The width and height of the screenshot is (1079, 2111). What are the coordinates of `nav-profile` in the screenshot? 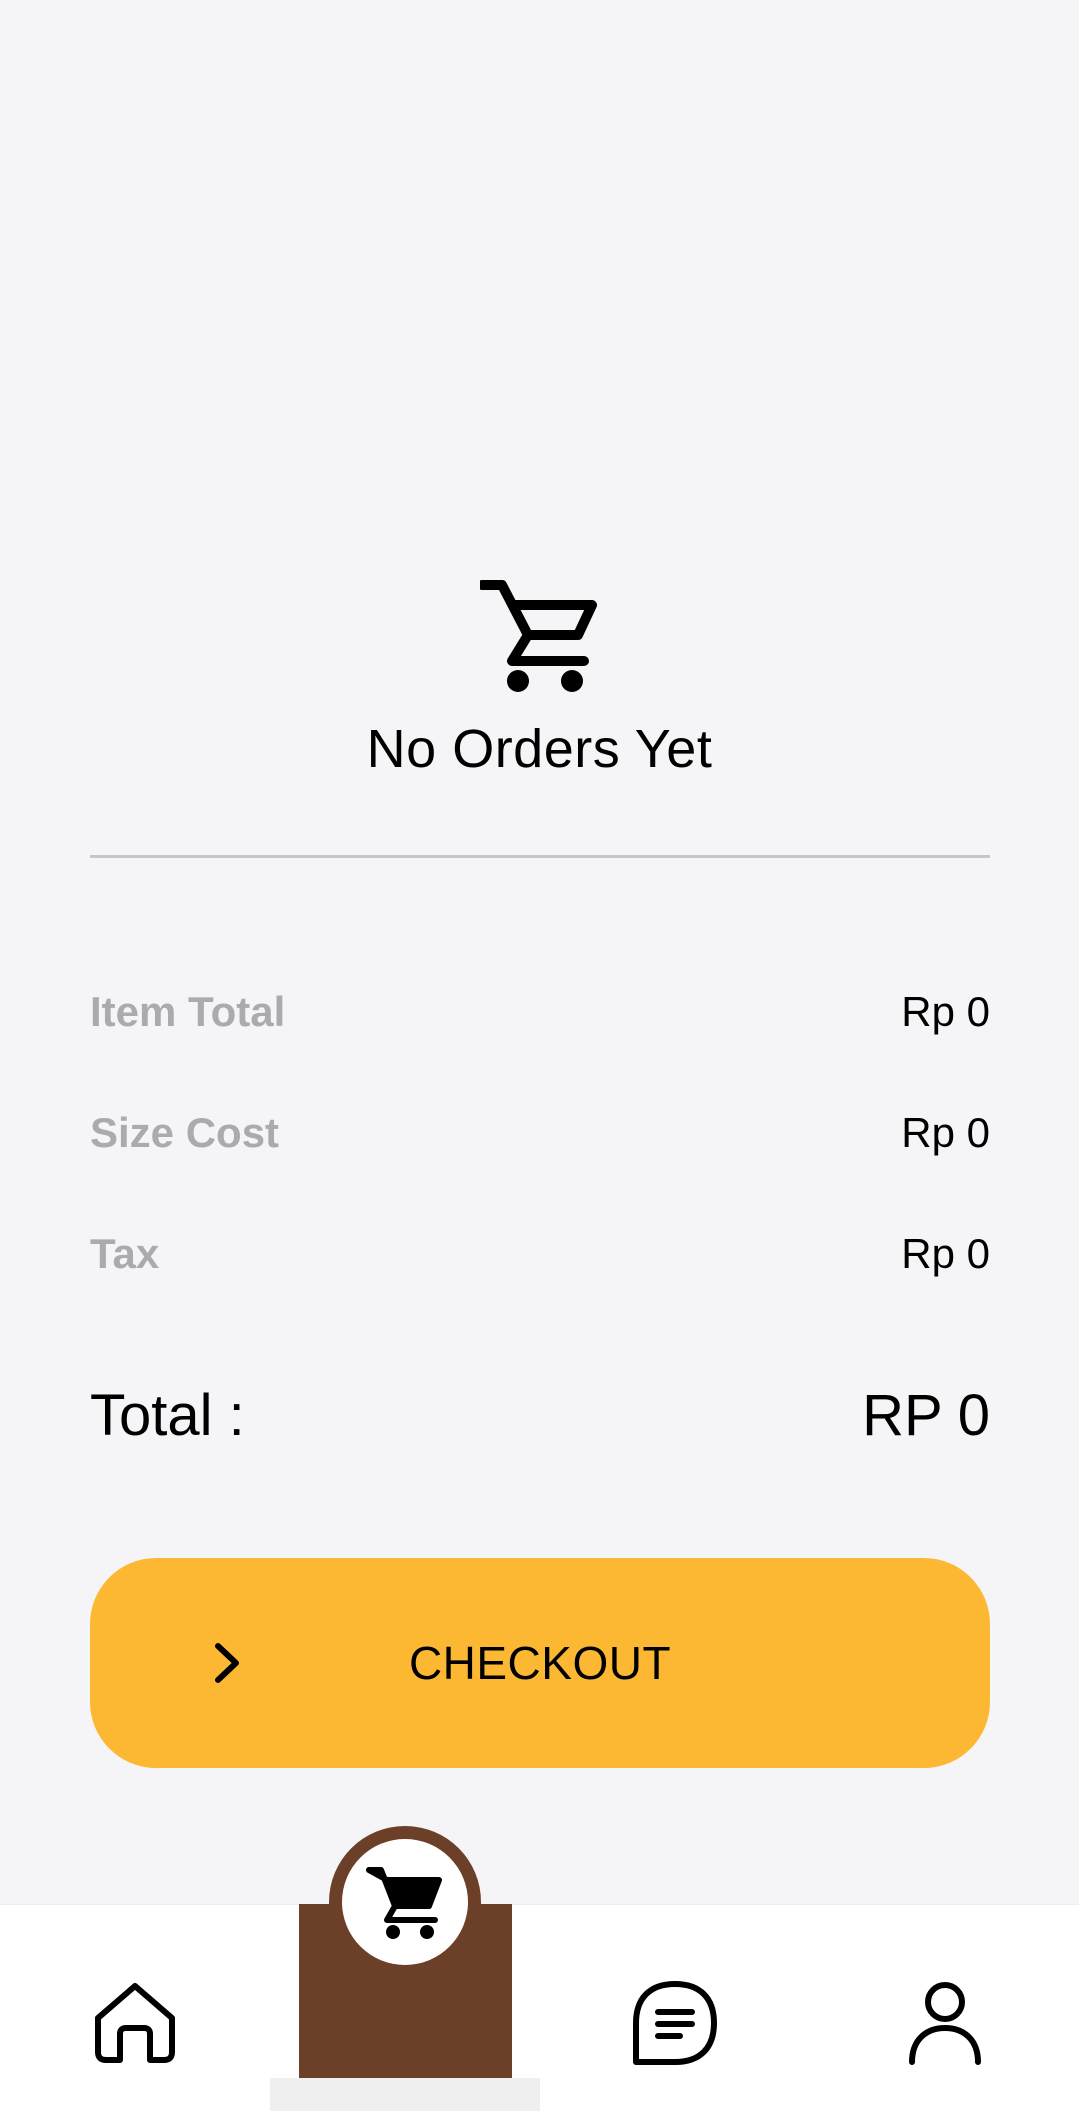 It's located at (945, 2023).